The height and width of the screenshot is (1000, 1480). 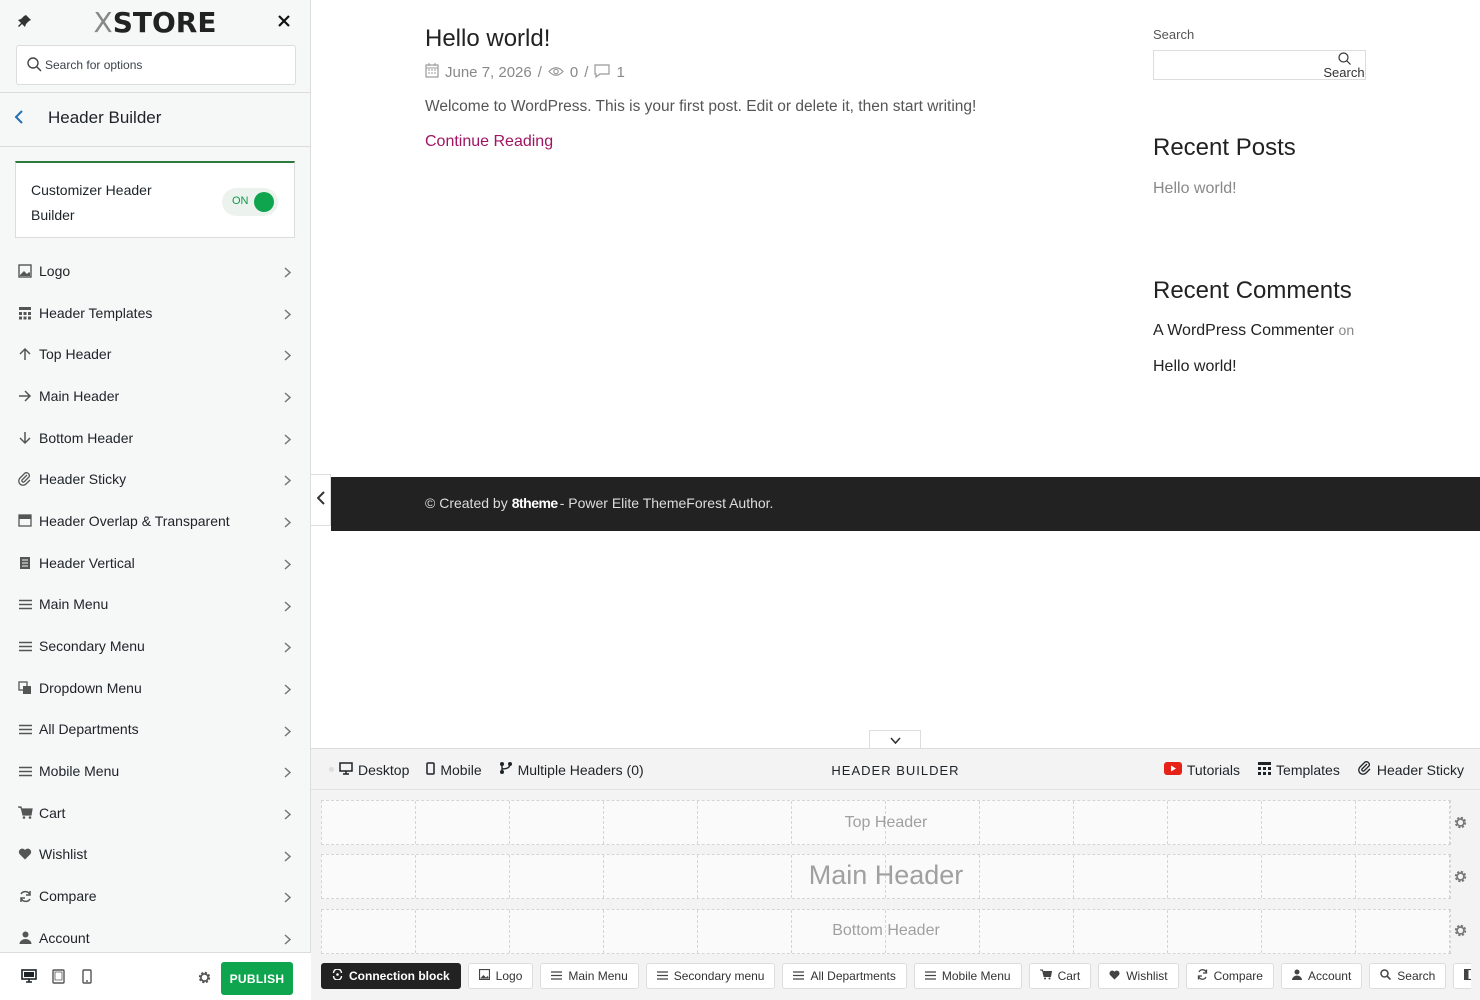 What do you see at coordinates (29, 979) in the screenshot?
I see `desktop-preview-icon` at bounding box center [29, 979].